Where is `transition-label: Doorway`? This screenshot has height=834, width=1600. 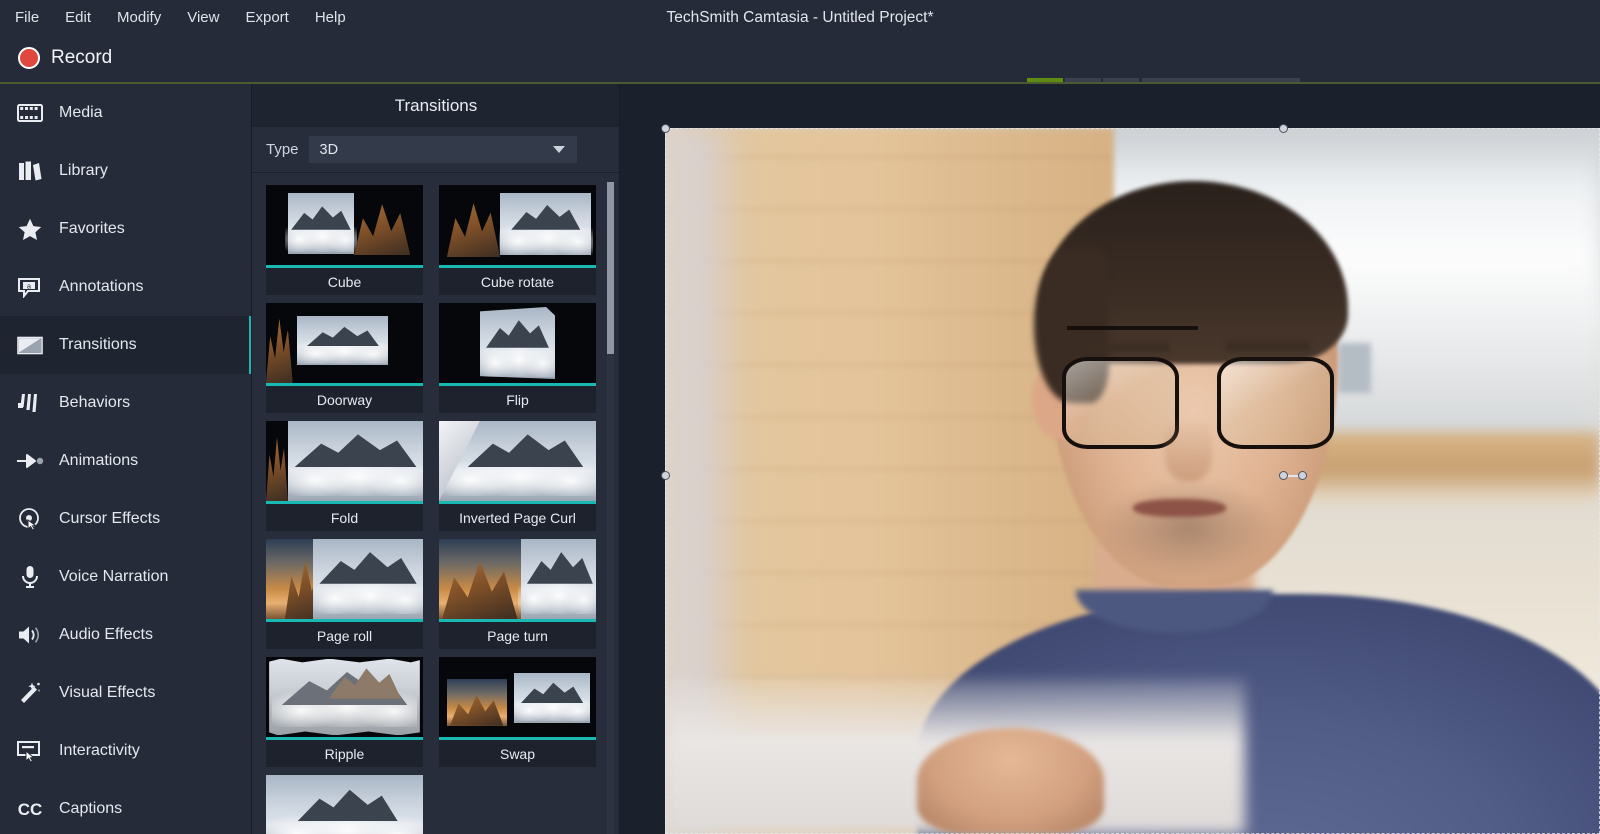 transition-label: Doorway is located at coordinates (344, 399).